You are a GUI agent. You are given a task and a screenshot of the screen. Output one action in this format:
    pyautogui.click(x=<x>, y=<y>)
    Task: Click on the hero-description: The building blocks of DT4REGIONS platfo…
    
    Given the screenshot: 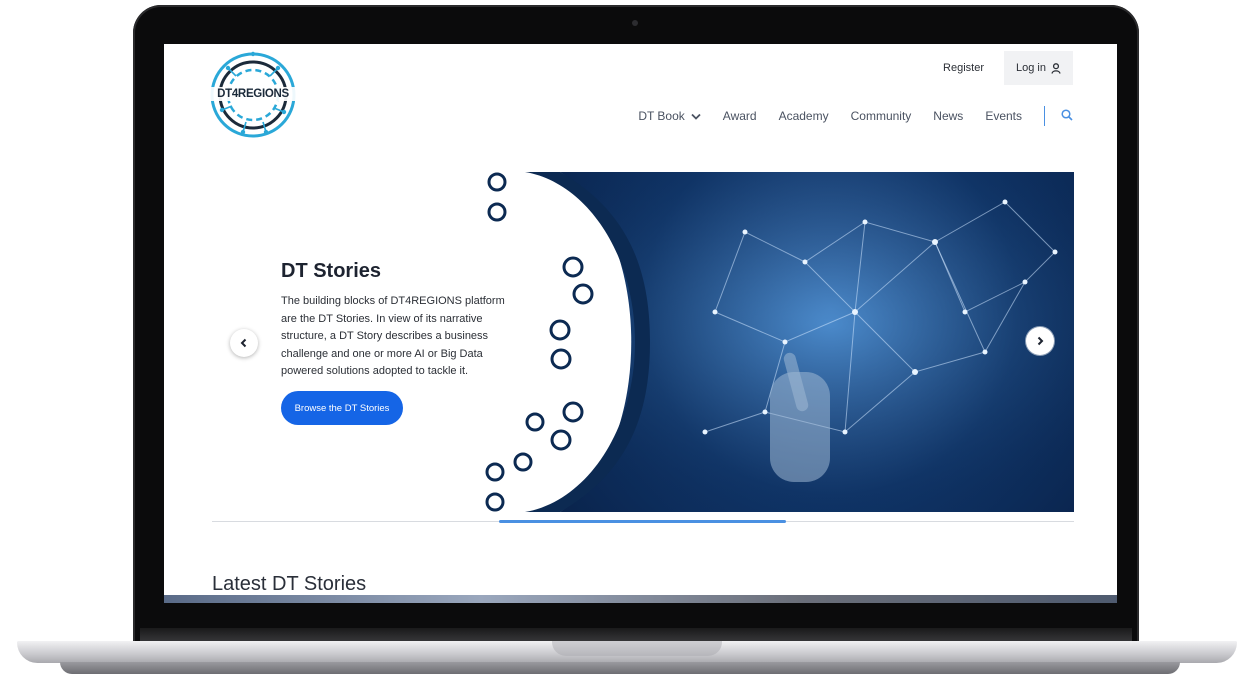 What is the action you would take?
    pyautogui.click(x=393, y=336)
    